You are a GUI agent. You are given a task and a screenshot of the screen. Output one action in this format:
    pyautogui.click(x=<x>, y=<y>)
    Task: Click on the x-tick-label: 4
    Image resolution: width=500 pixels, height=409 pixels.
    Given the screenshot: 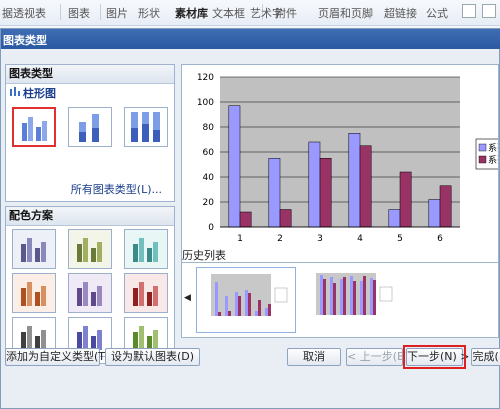 What is the action you would take?
    pyautogui.click(x=360, y=239)
    